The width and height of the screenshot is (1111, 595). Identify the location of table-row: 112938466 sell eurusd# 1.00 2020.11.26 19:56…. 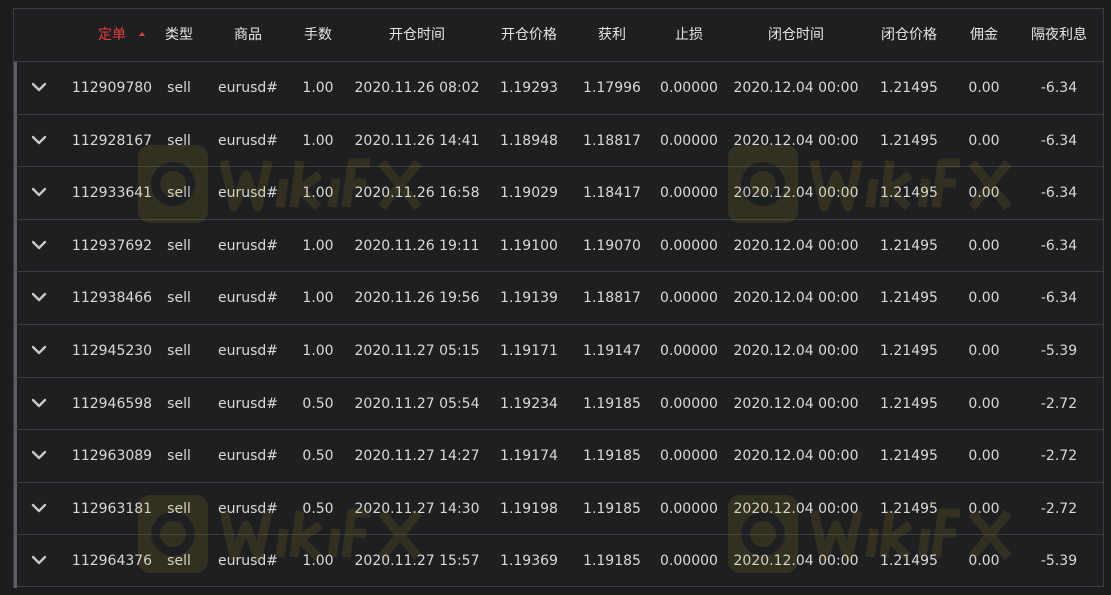
(558, 298).